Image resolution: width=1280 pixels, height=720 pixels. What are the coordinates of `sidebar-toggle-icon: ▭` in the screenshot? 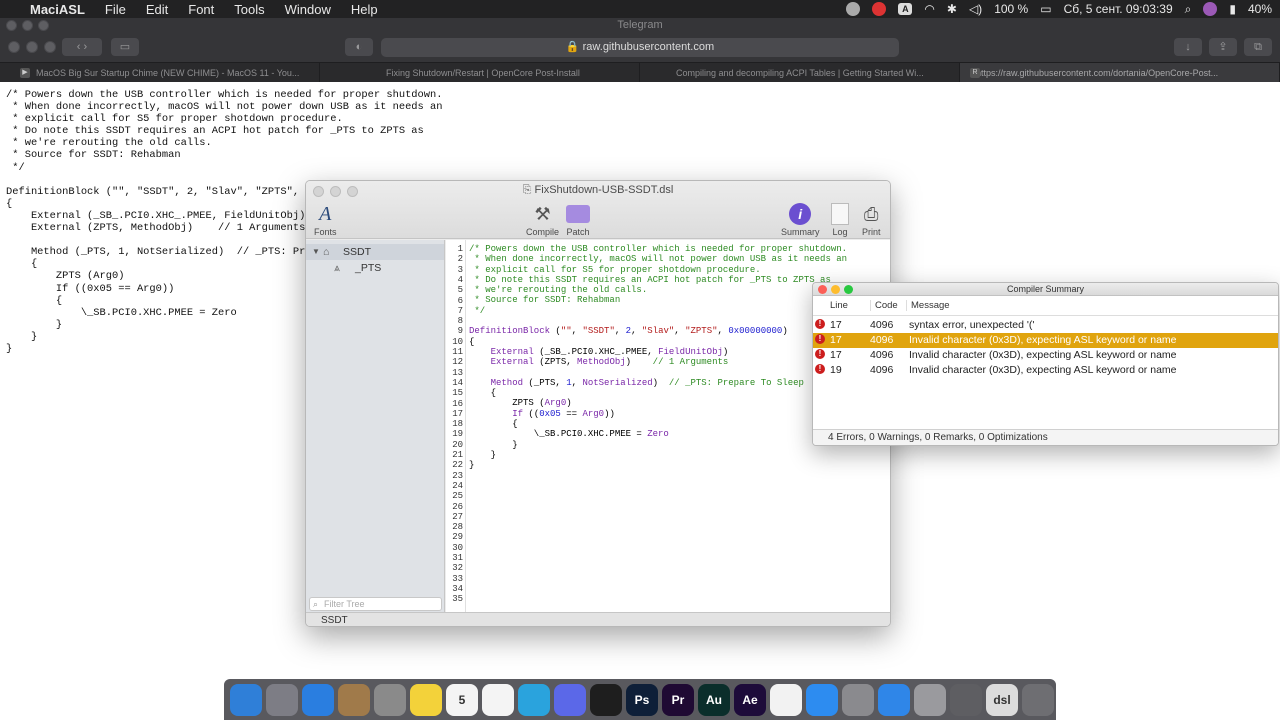 It's located at (125, 47).